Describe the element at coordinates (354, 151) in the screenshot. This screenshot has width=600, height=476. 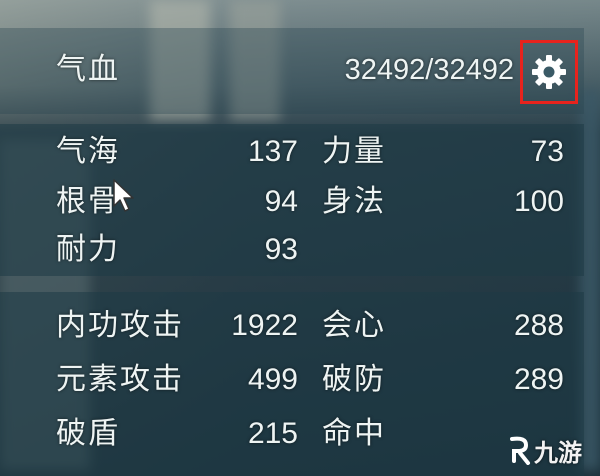
I see `stat-label-liliang: 力量` at that location.